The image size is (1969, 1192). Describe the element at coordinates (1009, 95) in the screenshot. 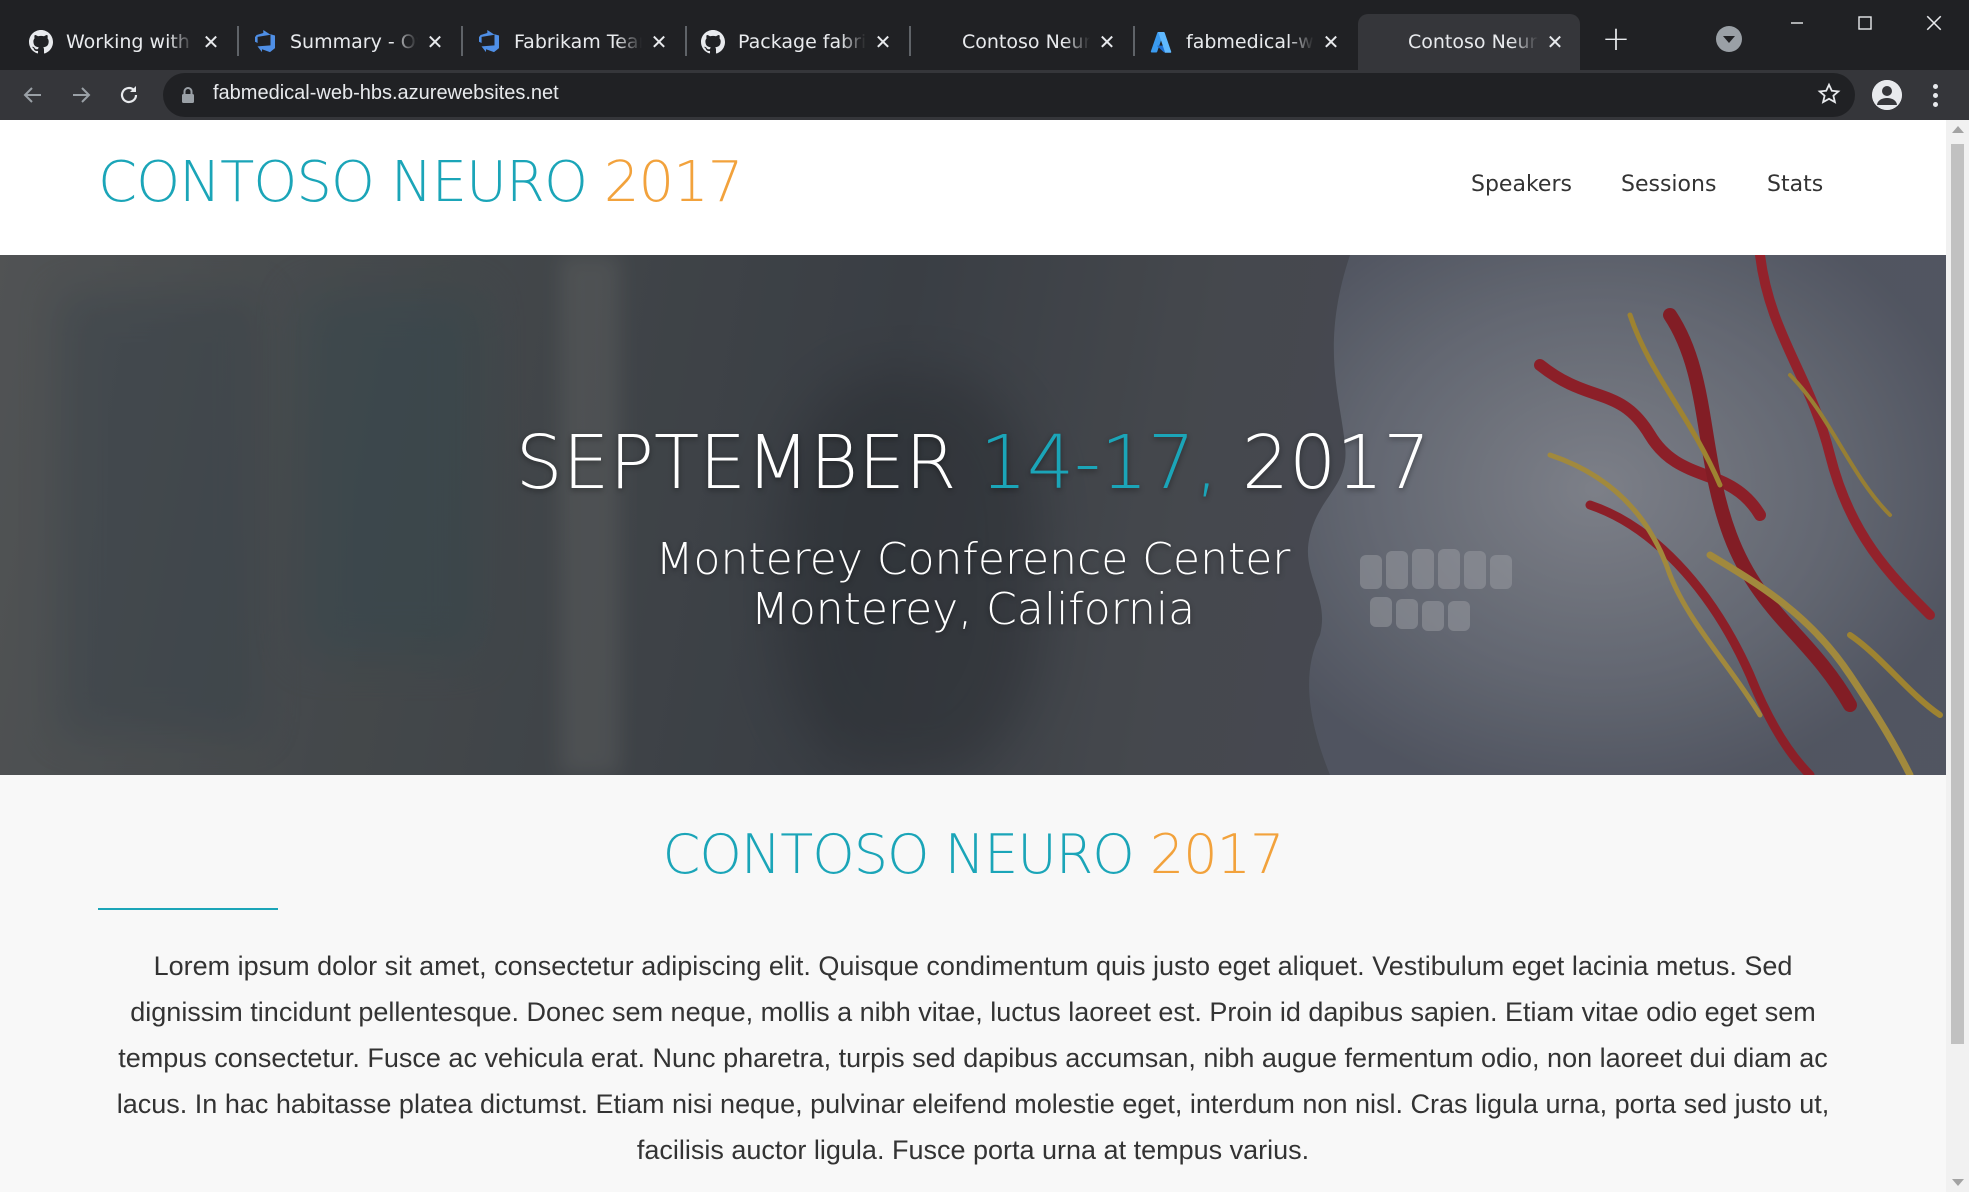

I see `address-bar: fabmedical-web-hbs.azurewebsites.net` at that location.